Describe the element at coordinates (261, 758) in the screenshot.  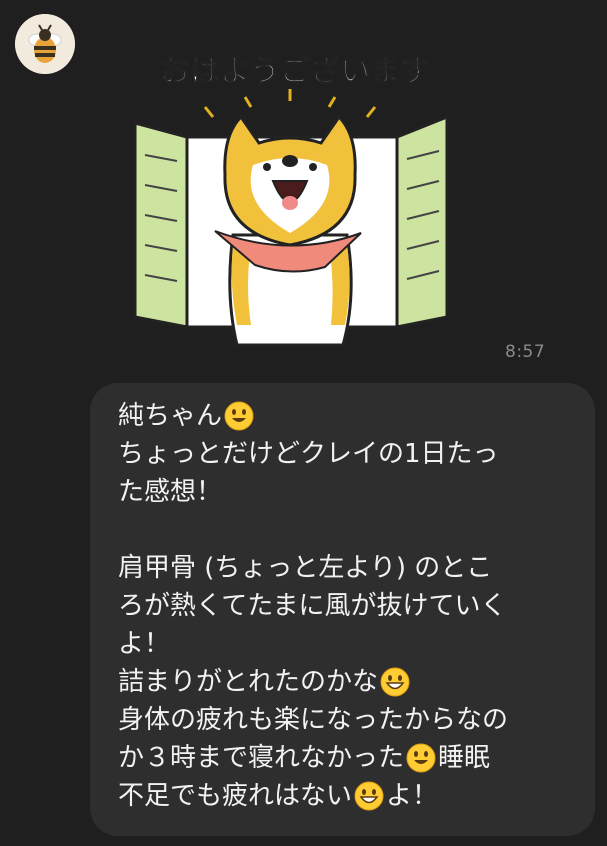
I see `message-text-segment: か３時まで寝れなかった` at that location.